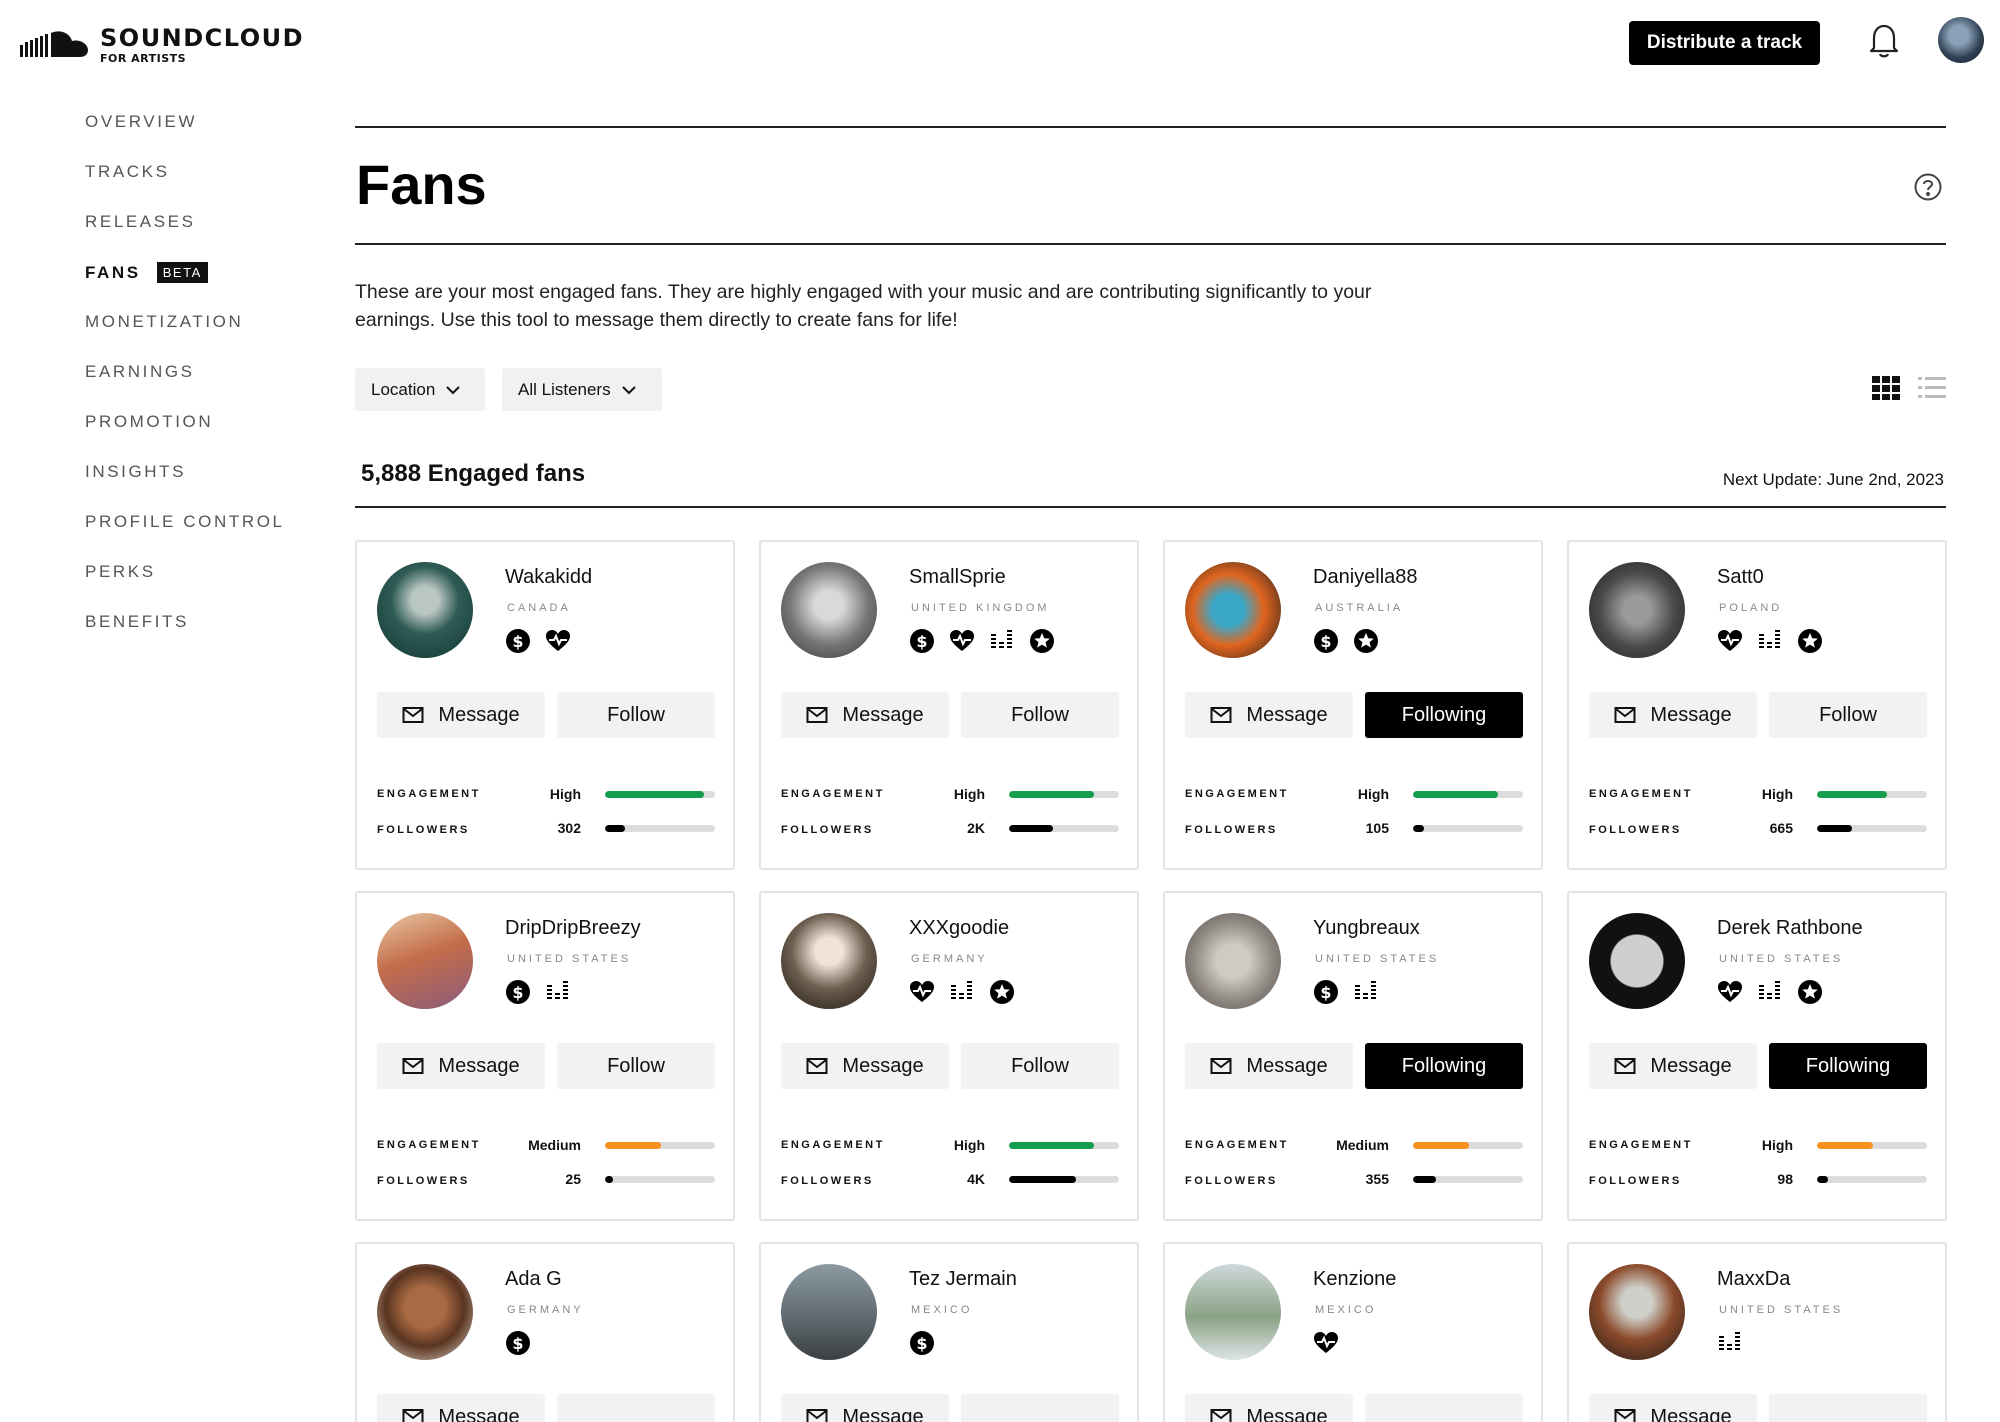 The height and width of the screenshot is (1422, 2000). I want to click on fan-country: CANADA, so click(539, 608).